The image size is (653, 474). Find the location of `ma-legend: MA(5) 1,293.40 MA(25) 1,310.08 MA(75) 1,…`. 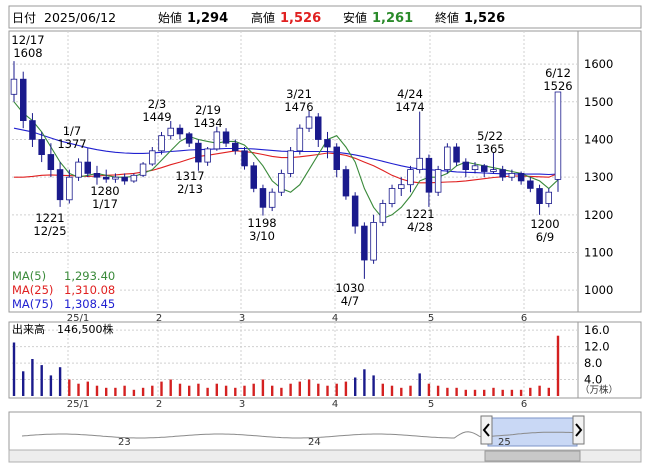

ma-legend: MA(5) 1,293.40 MA(25) 1,310.08 MA(75) 1,… is located at coordinates (65, 289).